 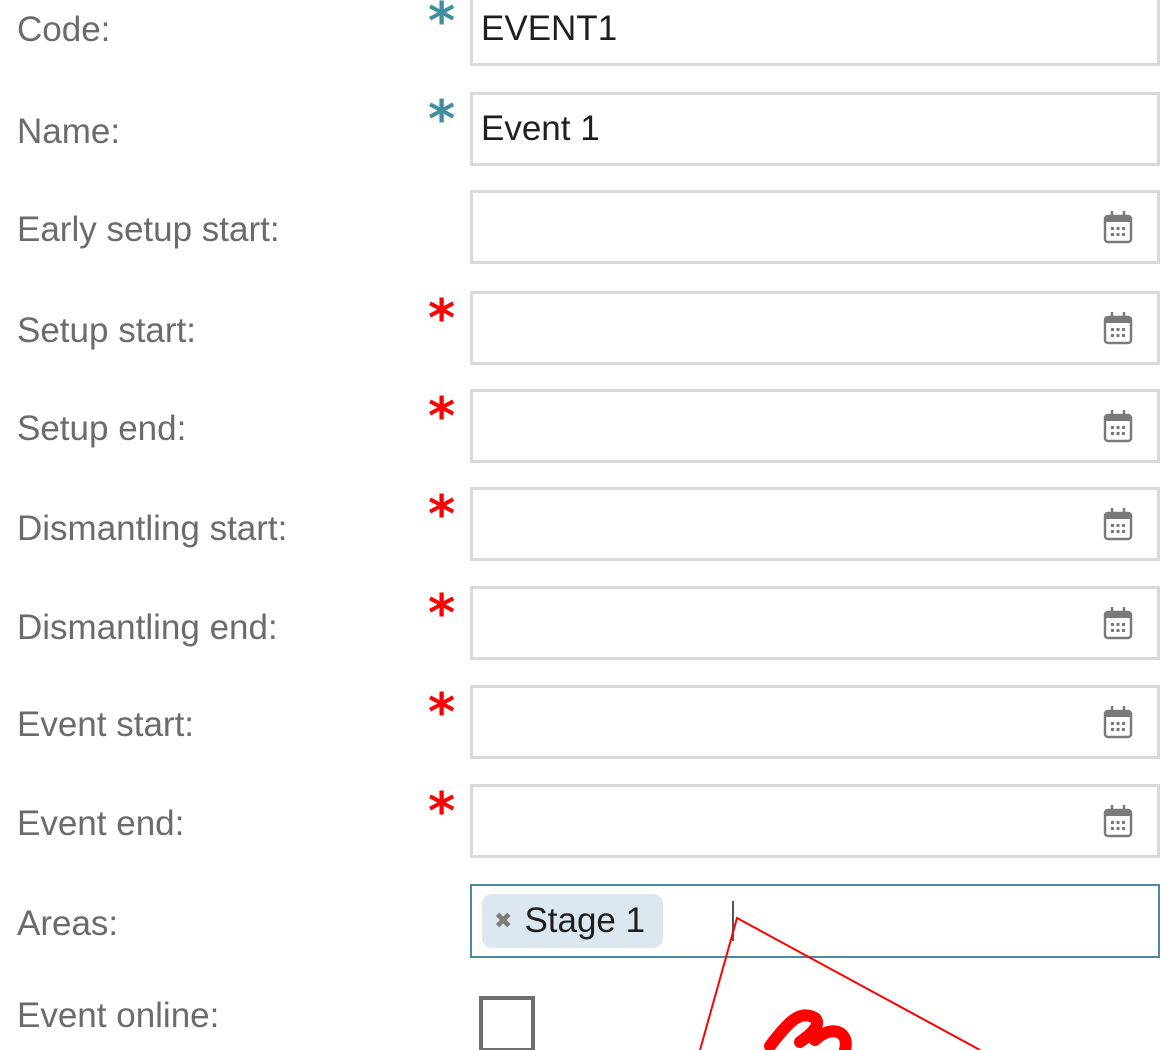 What do you see at coordinates (101, 823) in the screenshot?
I see `event-end-label: Event end:` at bounding box center [101, 823].